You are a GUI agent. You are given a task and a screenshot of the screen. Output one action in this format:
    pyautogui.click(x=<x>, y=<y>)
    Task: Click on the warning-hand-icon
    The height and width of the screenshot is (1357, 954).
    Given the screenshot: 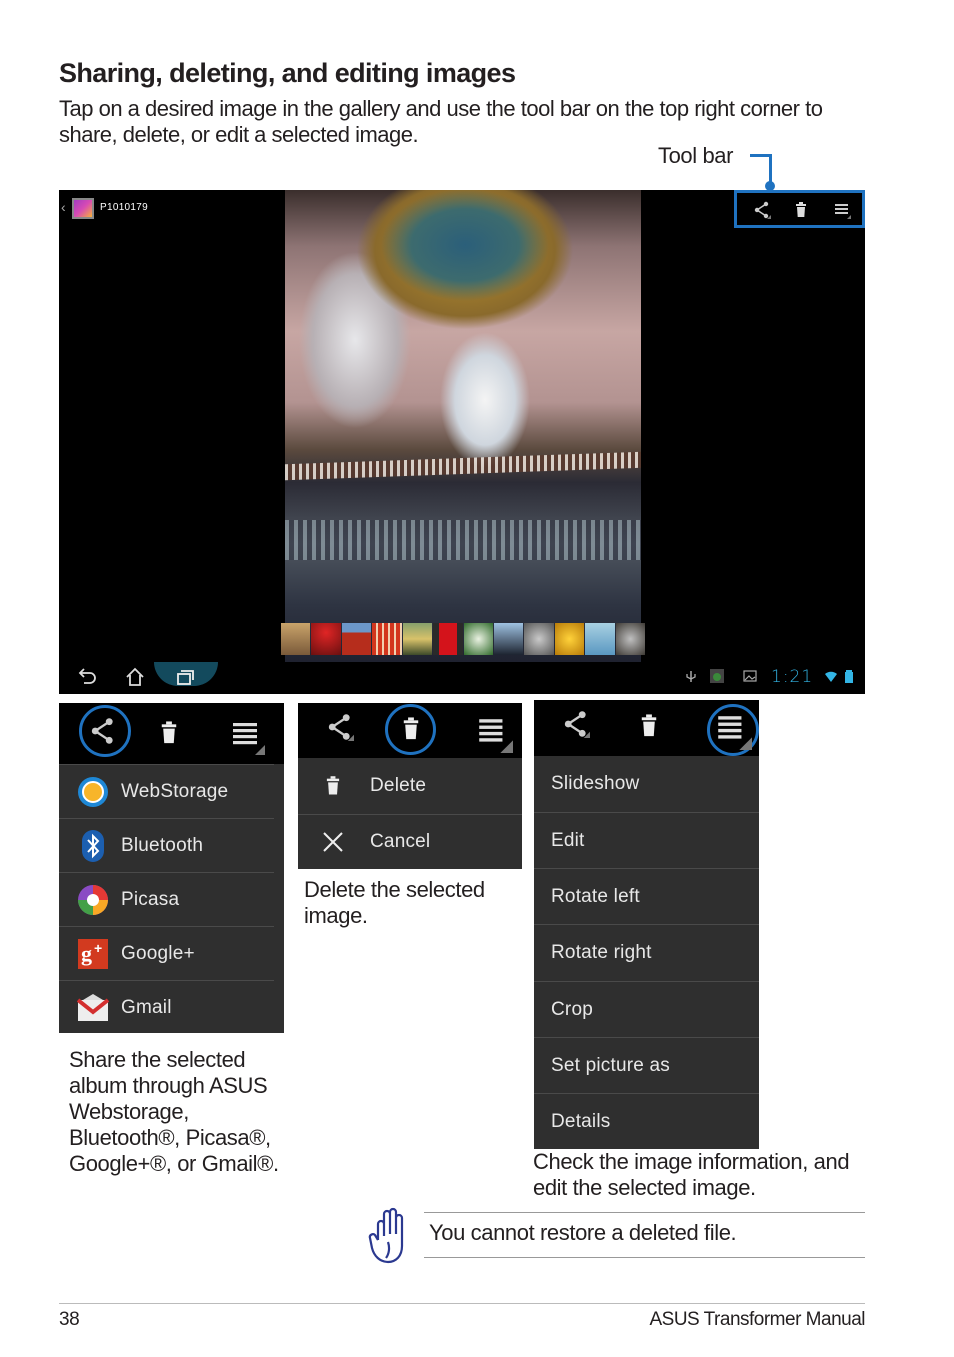 What is the action you would take?
    pyautogui.click(x=386, y=1235)
    